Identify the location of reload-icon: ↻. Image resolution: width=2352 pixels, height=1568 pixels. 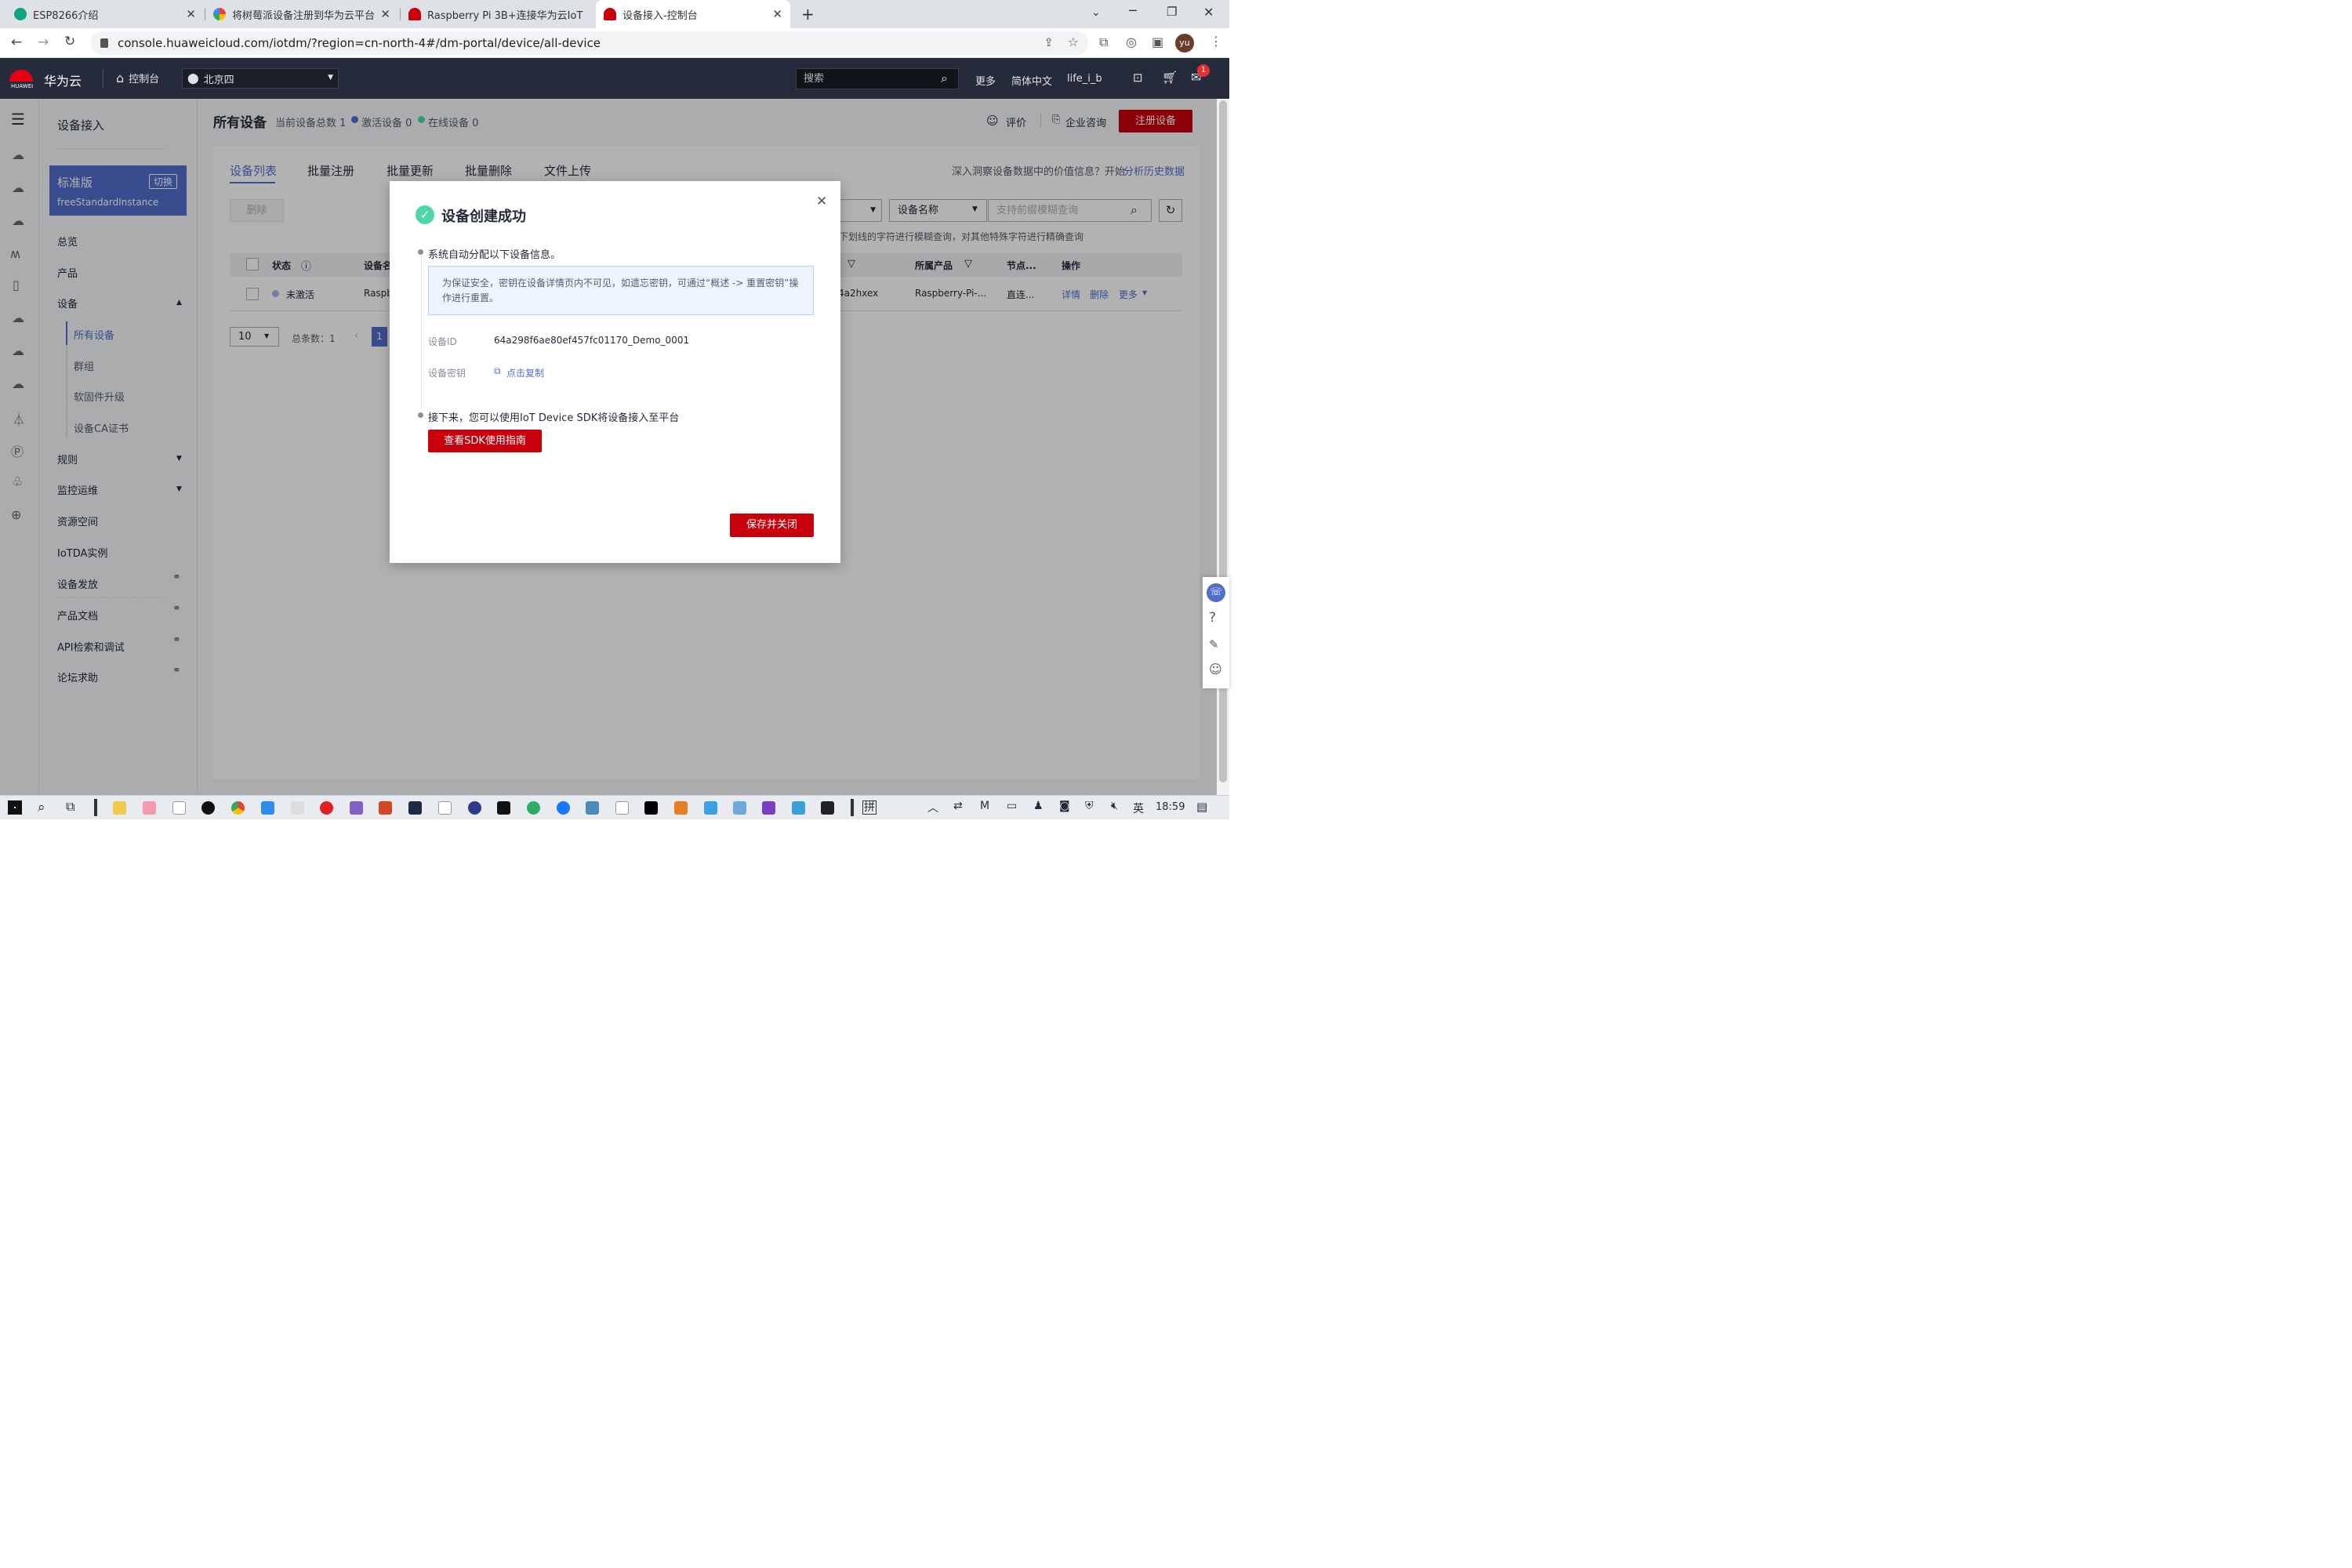
(69, 41).